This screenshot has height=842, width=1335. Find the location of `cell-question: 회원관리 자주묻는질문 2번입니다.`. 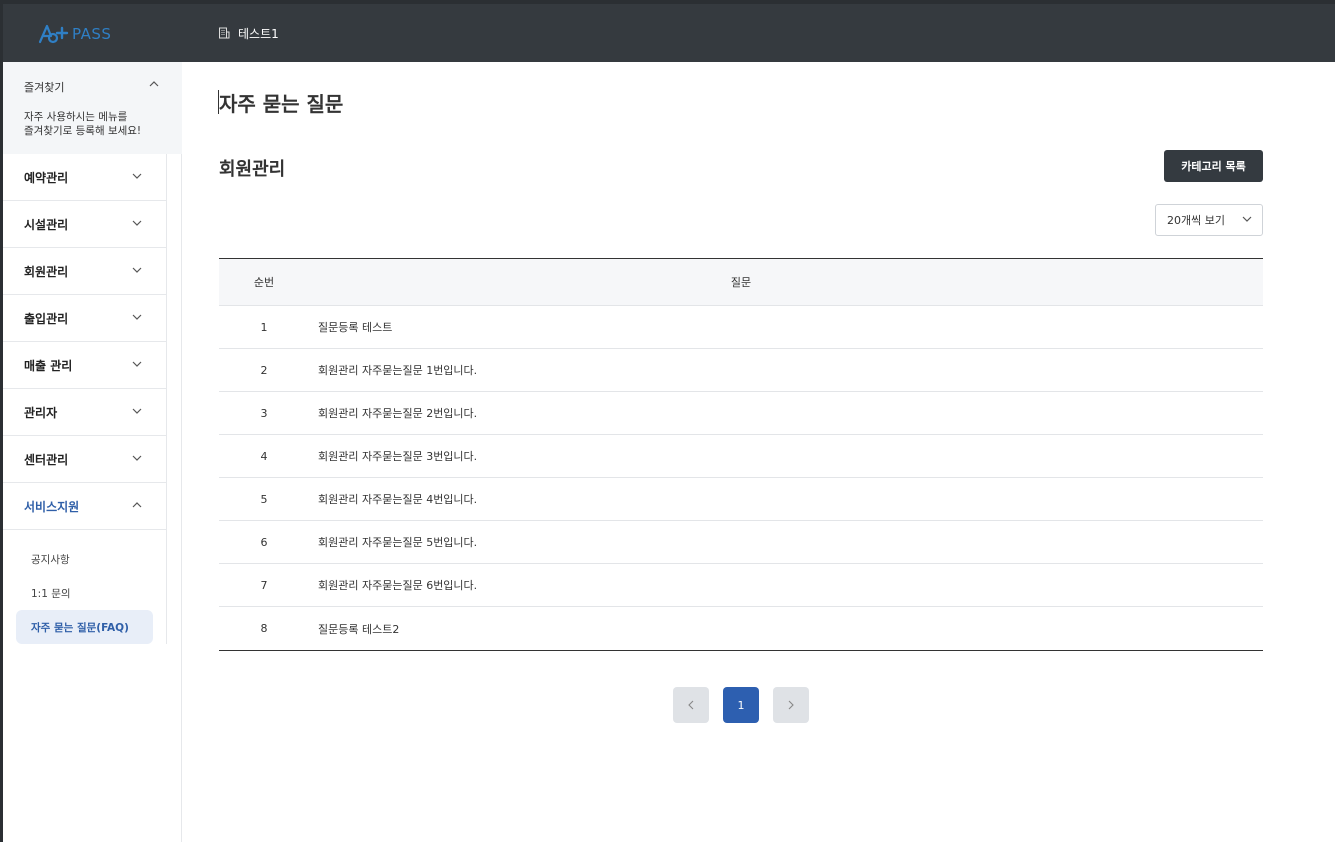

cell-question: 회원관리 자주묻는질문 2번입니다. is located at coordinates (393, 413).